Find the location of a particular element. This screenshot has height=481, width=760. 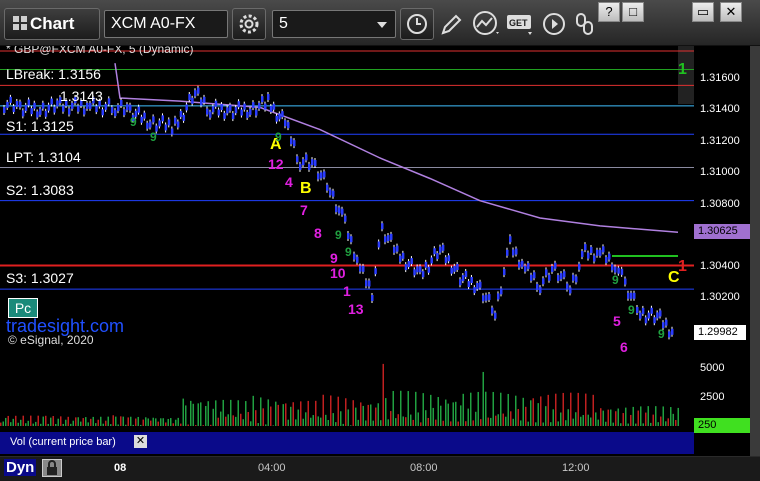

study-button is located at coordinates (487, 26).